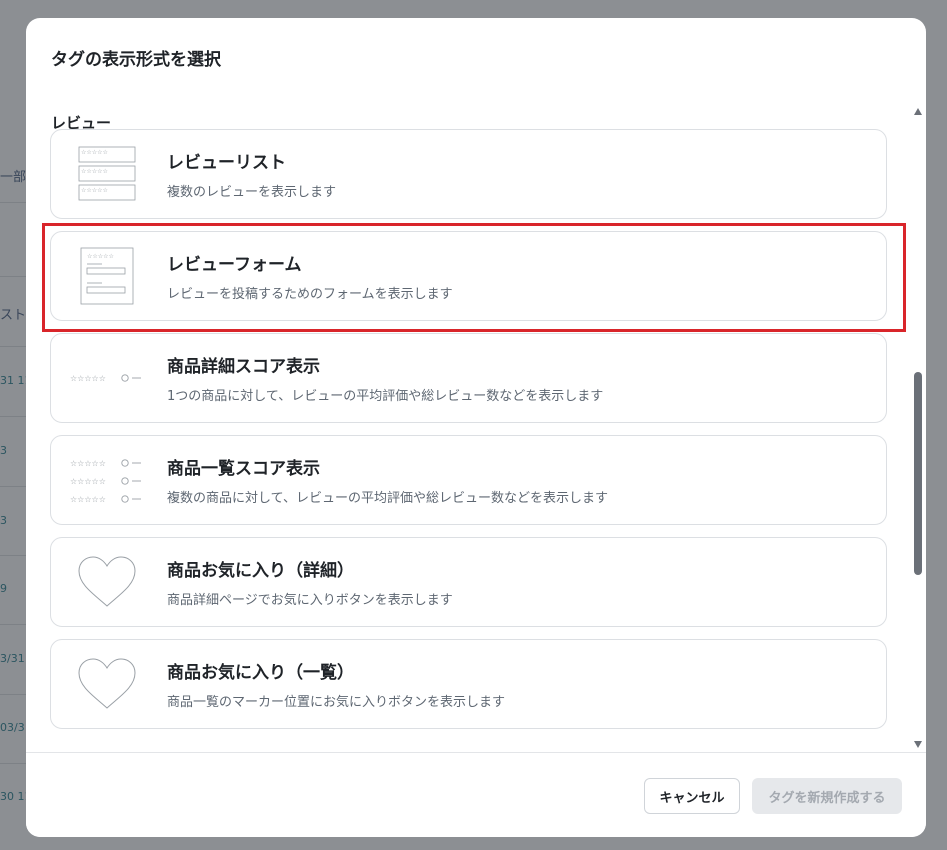  Describe the element at coordinates (476, 794) in the screenshot. I see `dialog-footer: キャンセル タグを新規作成する` at that location.